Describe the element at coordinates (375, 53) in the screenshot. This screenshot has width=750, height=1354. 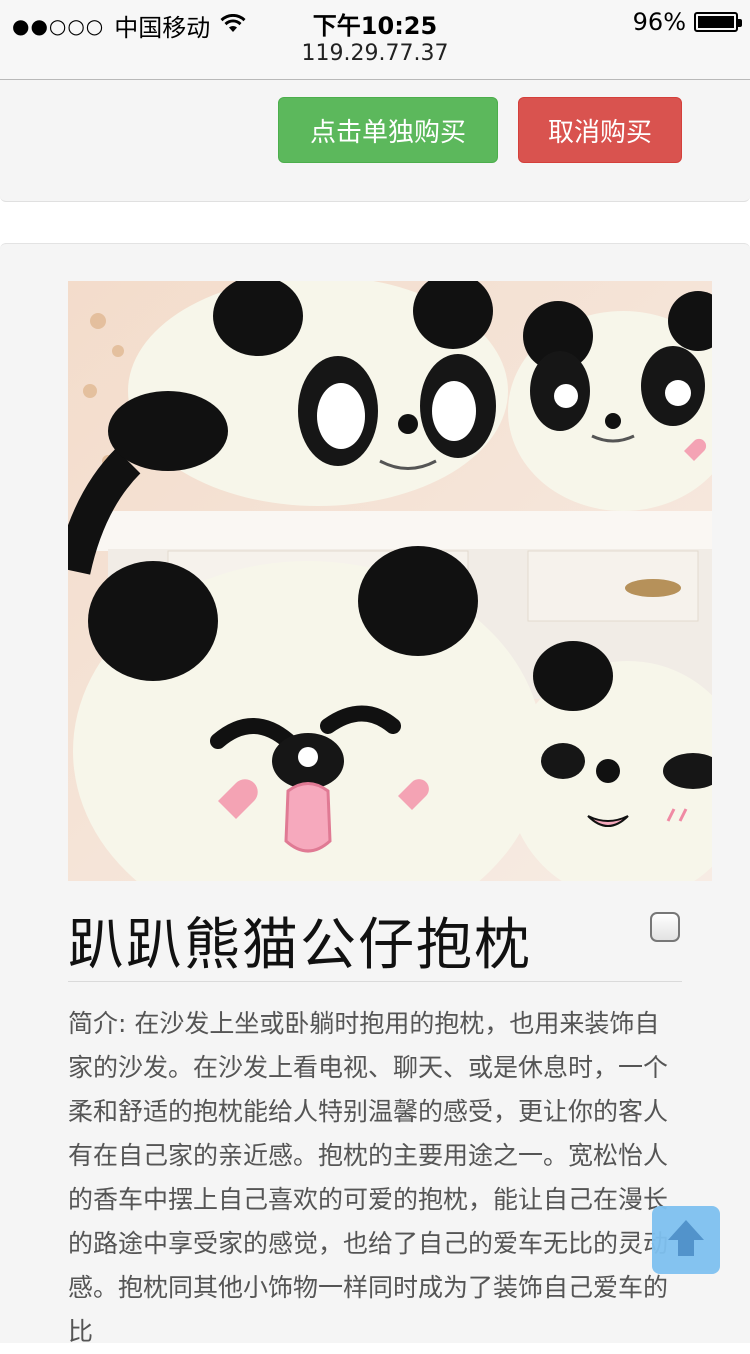
I see `address-url: 119.29.77.37` at that location.